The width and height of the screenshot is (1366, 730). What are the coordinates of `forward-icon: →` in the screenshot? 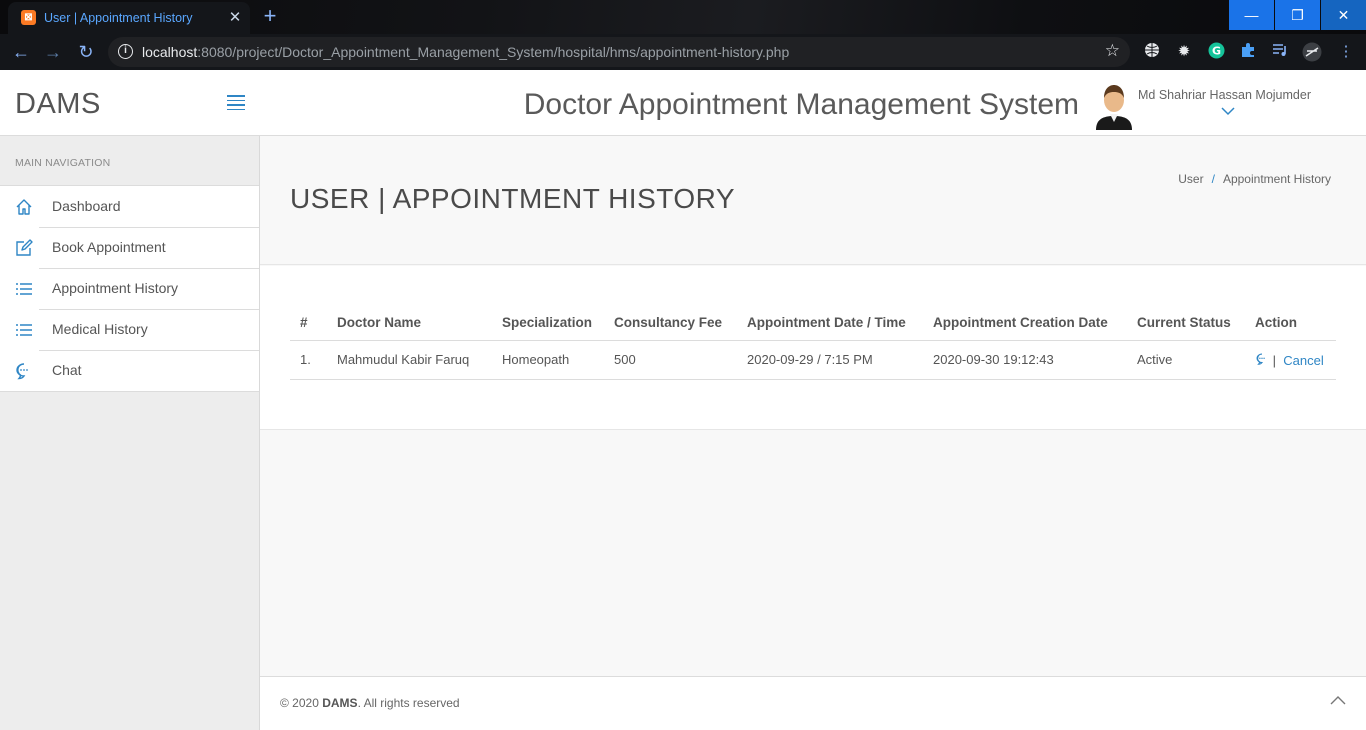 It's located at (53, 52).